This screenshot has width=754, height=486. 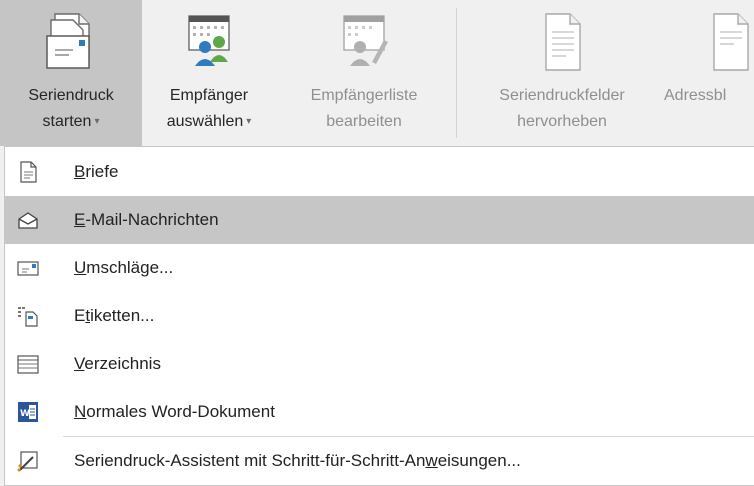 I want to click on mail-merge-wizard-icon, so click(x=27, y=461).